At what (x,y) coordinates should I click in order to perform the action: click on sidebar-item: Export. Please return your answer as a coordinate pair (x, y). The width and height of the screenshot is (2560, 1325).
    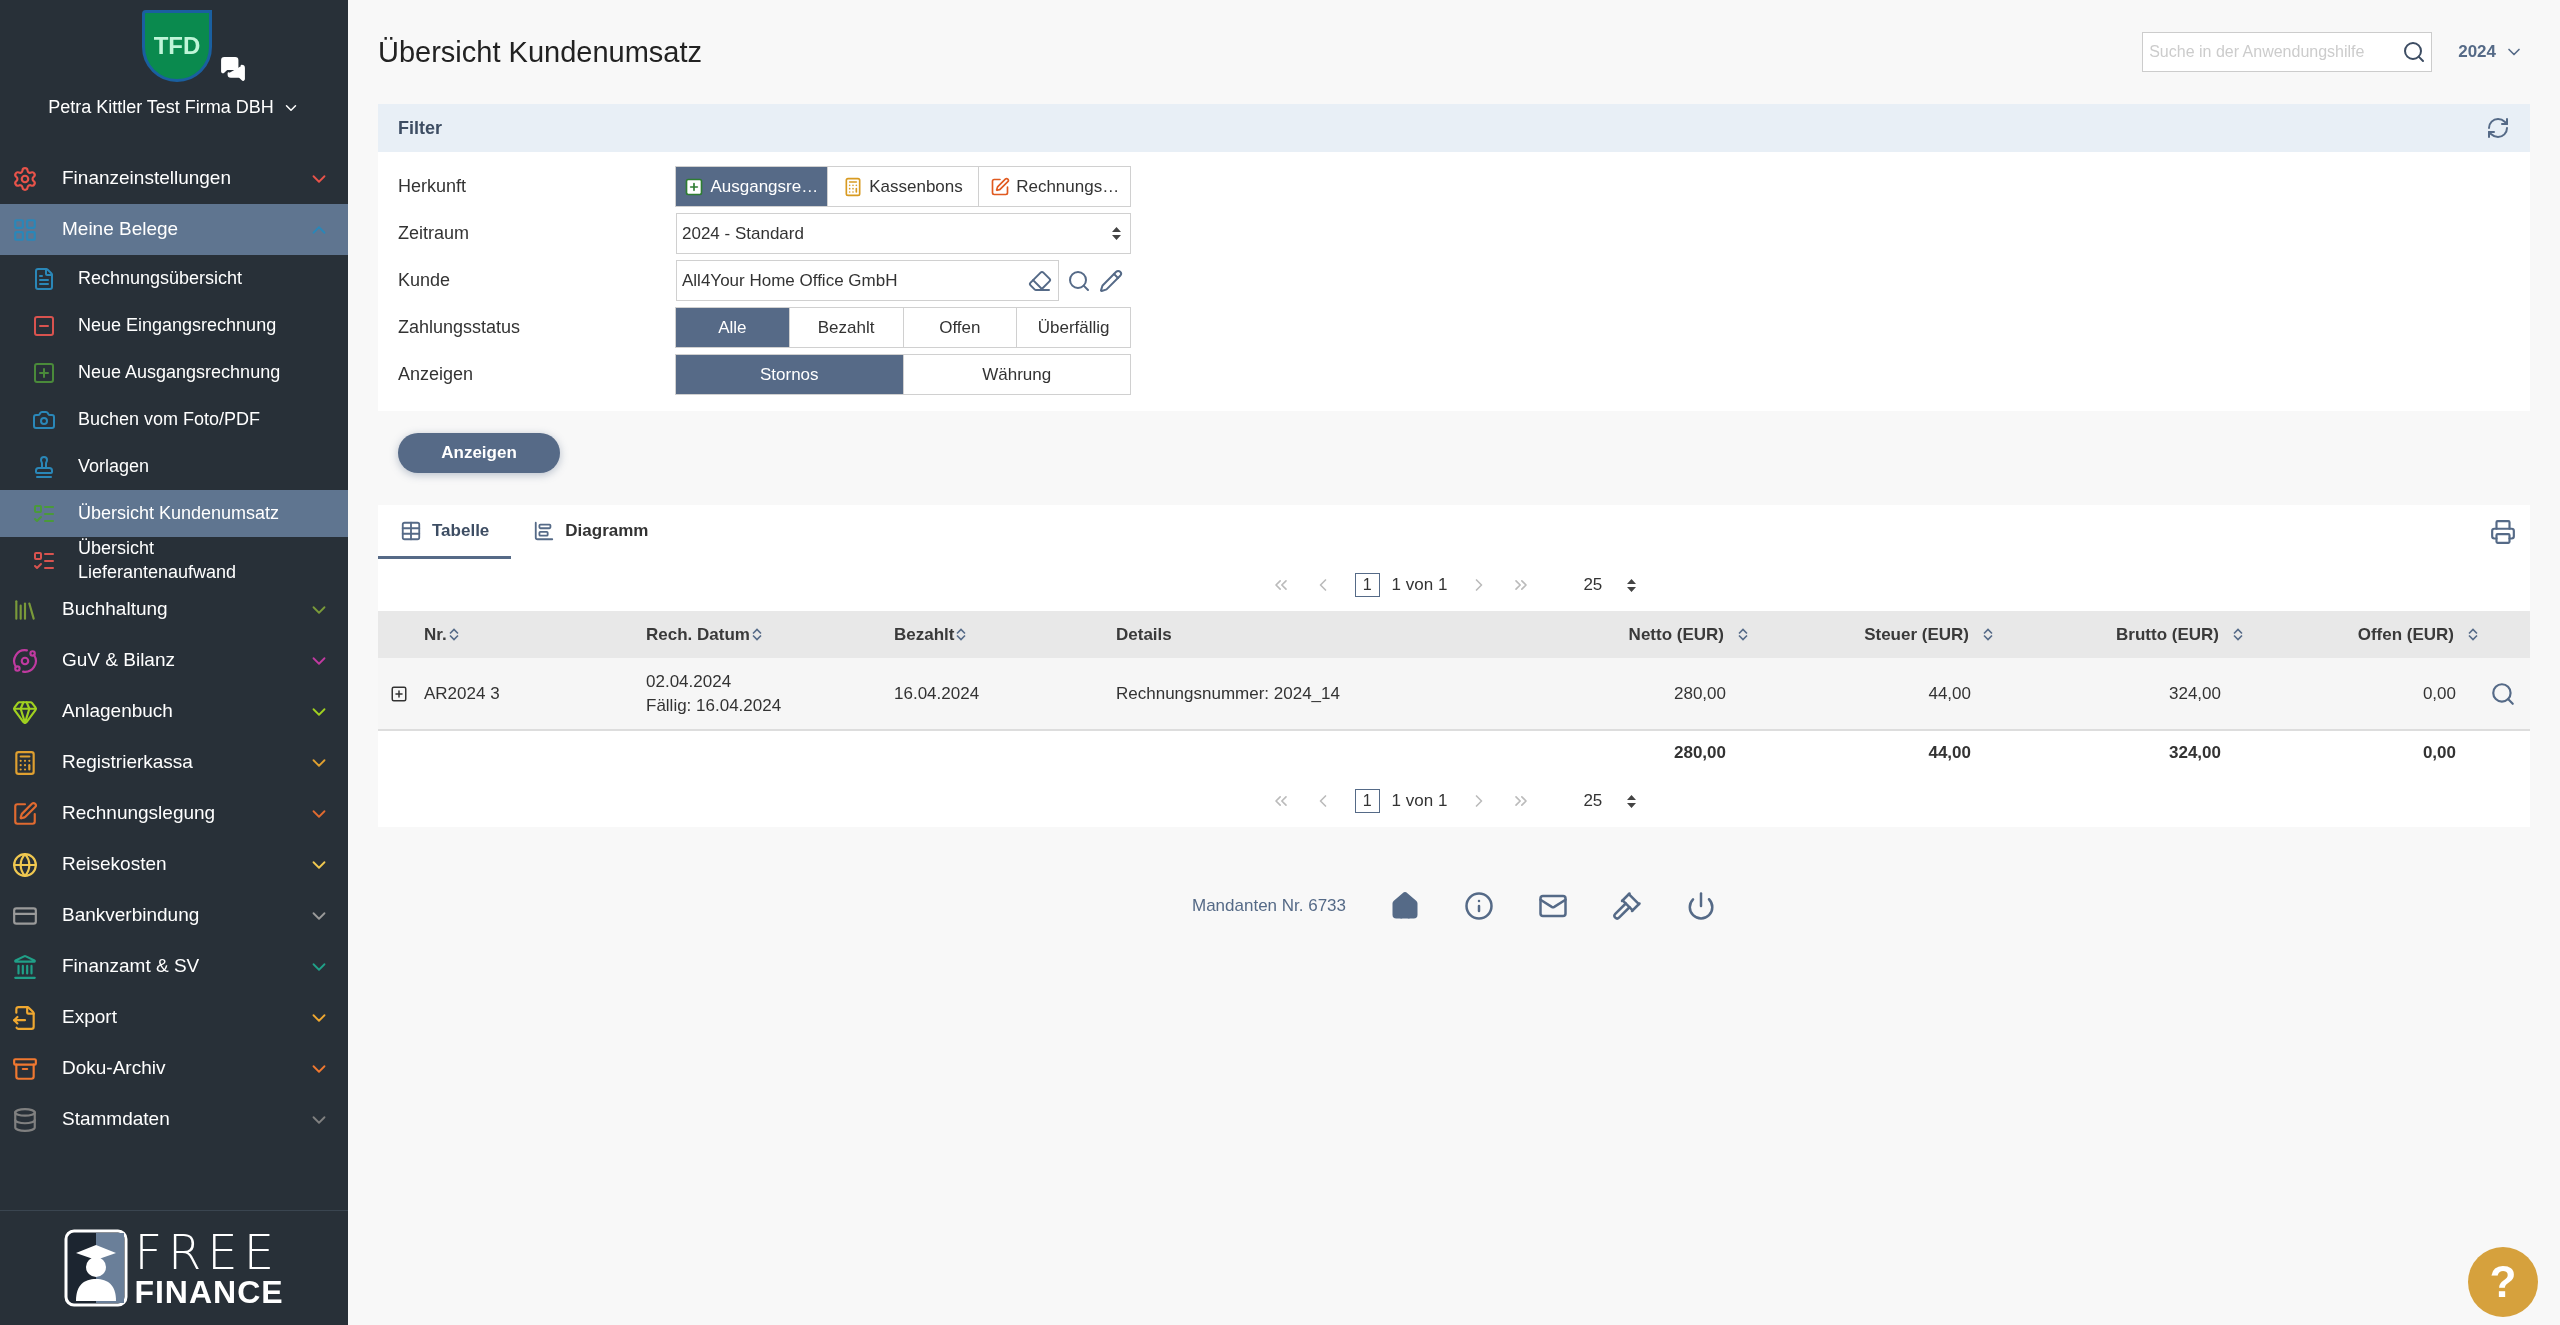
    Looking at the image, I should click on (174, 1017).